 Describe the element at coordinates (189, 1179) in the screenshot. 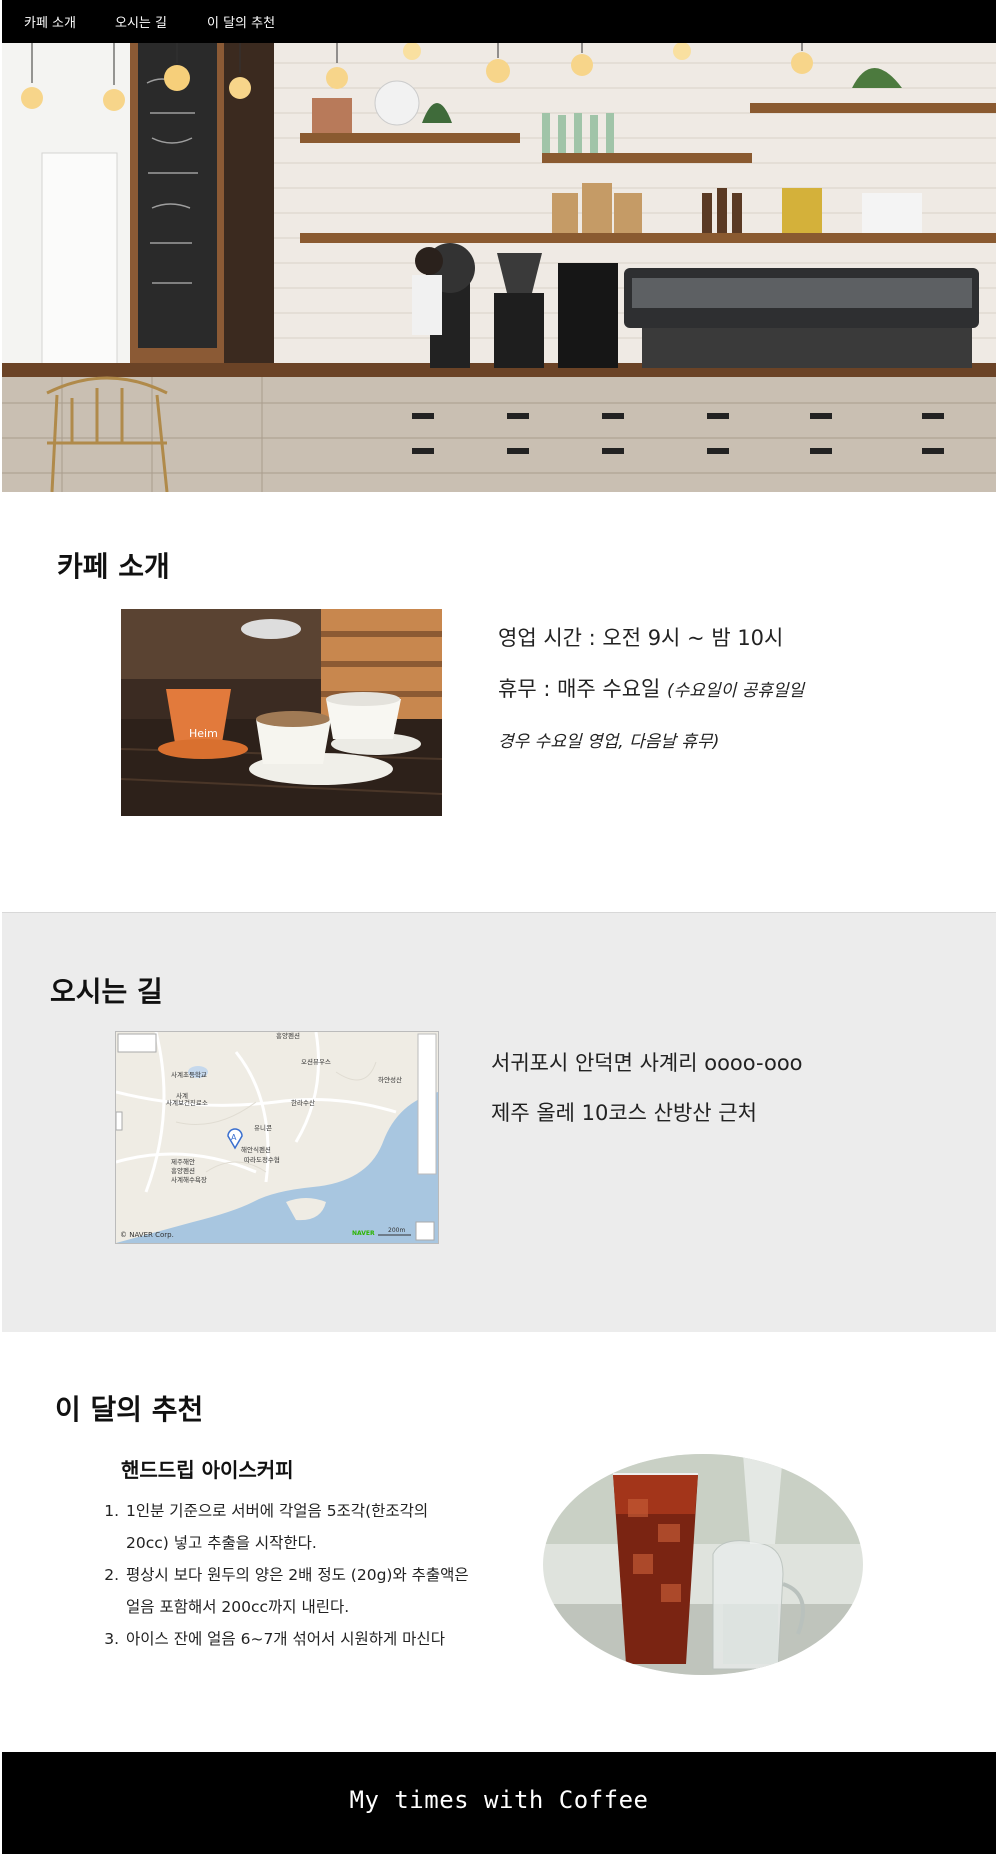

I see `map-label: 사계해수욕장` at that location.